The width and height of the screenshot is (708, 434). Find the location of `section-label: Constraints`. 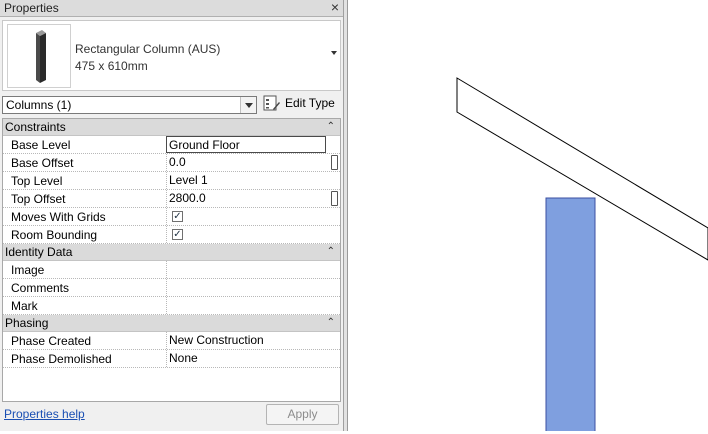

section-label: Constraints is located at coordinates (35, 127).